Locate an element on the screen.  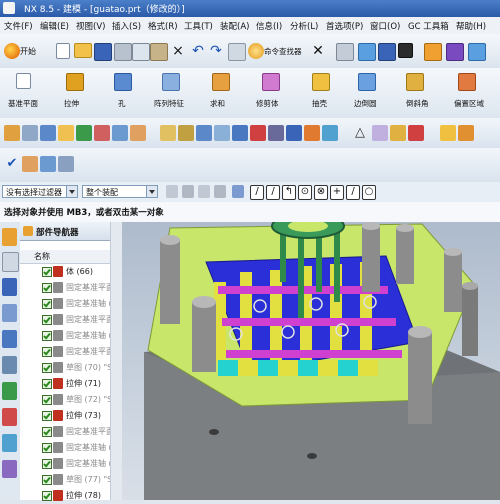
process-studio-icon is located at coordinates (9, 443).